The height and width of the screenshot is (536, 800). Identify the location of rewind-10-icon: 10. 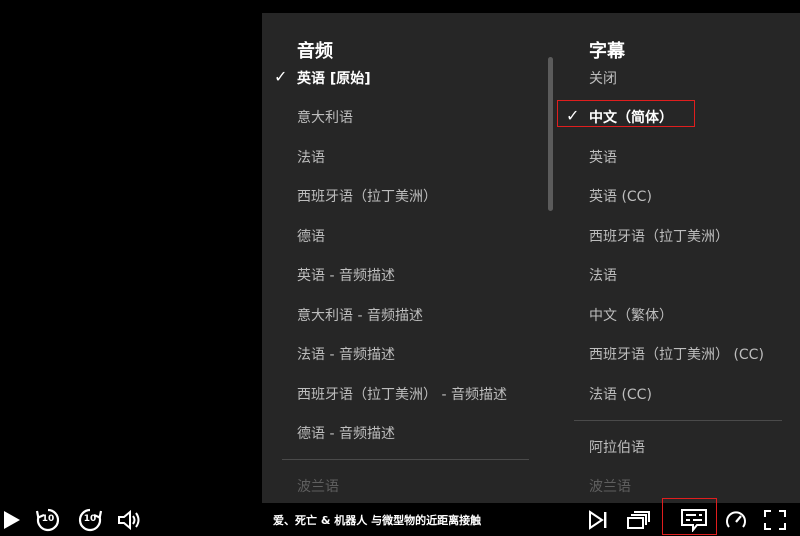
(48, 520).